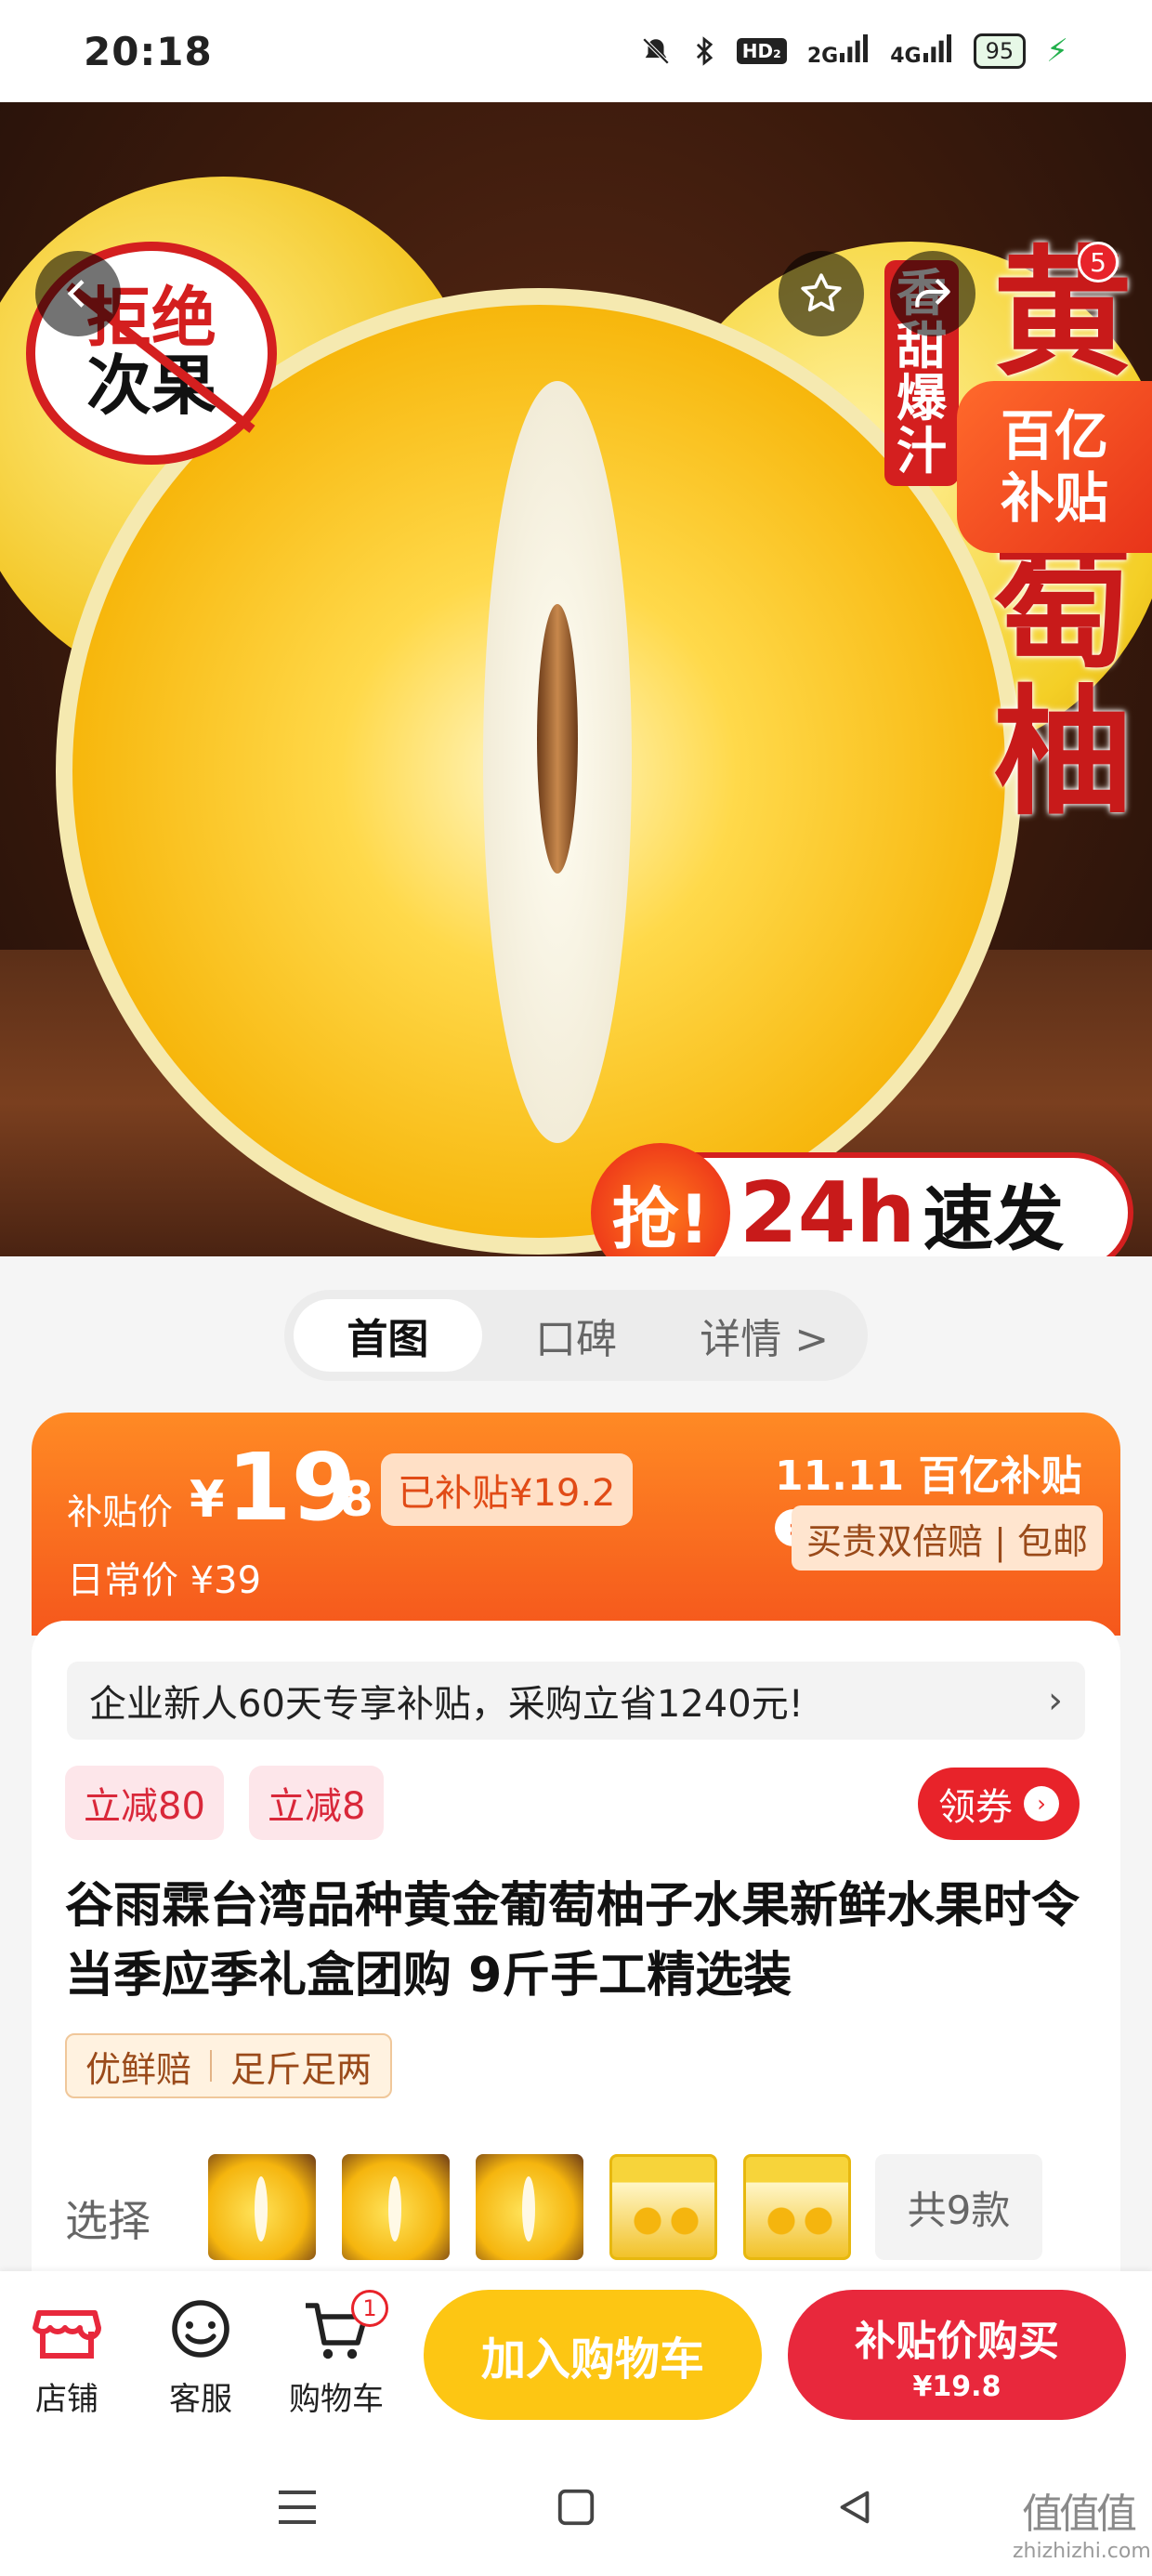 The image size is (1152, 2576). What do you see at coordinates (229, 2065) in the screenshot?
I see `service-guarantee: 优鲜赔 足斤足两` at bounding box center [229, 2065].